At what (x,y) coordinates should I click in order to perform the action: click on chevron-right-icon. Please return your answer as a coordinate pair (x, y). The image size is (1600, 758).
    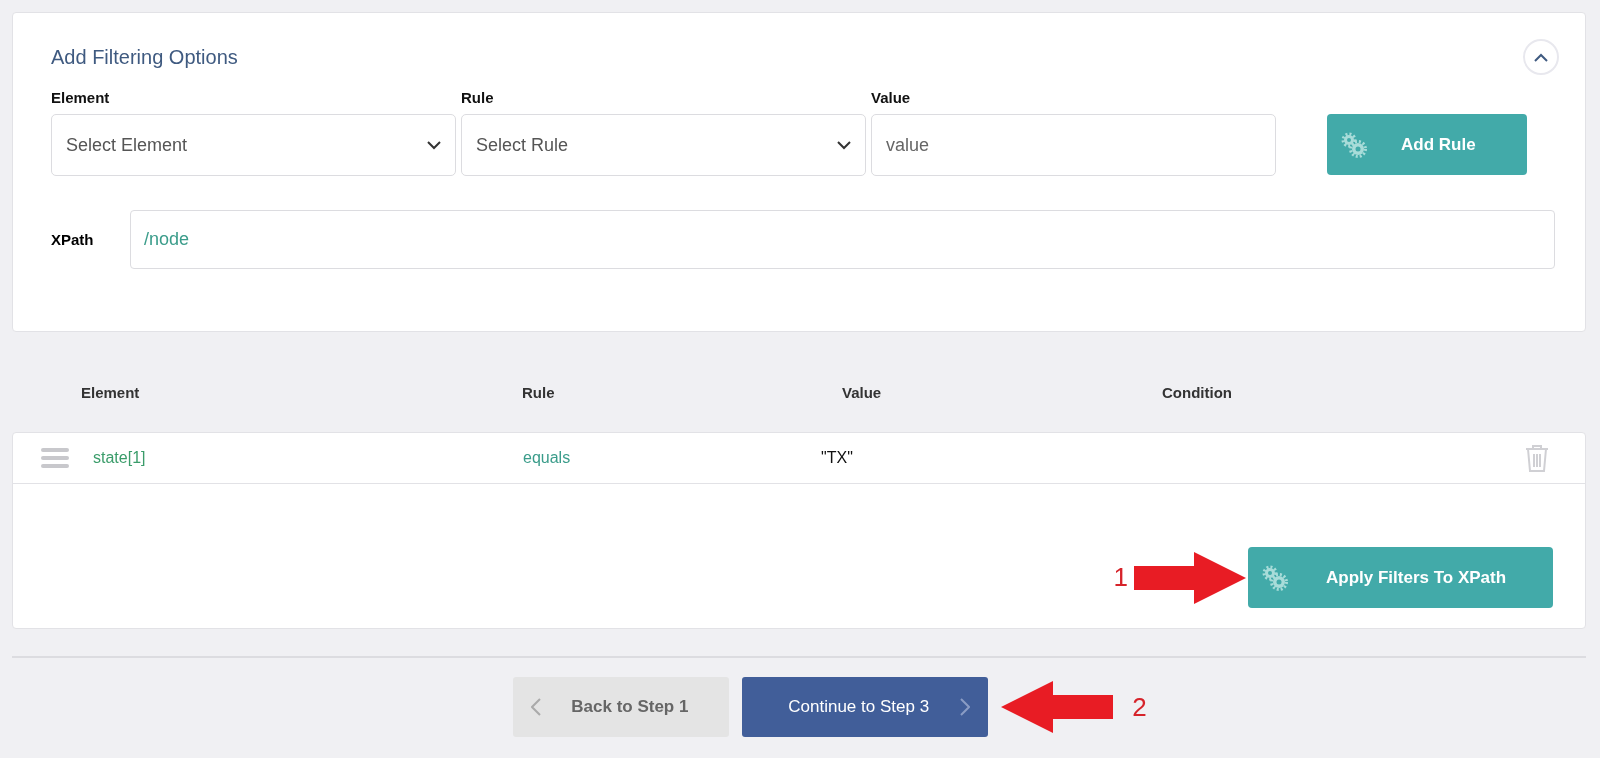
    Looking at the image, I should click on (965, 707).